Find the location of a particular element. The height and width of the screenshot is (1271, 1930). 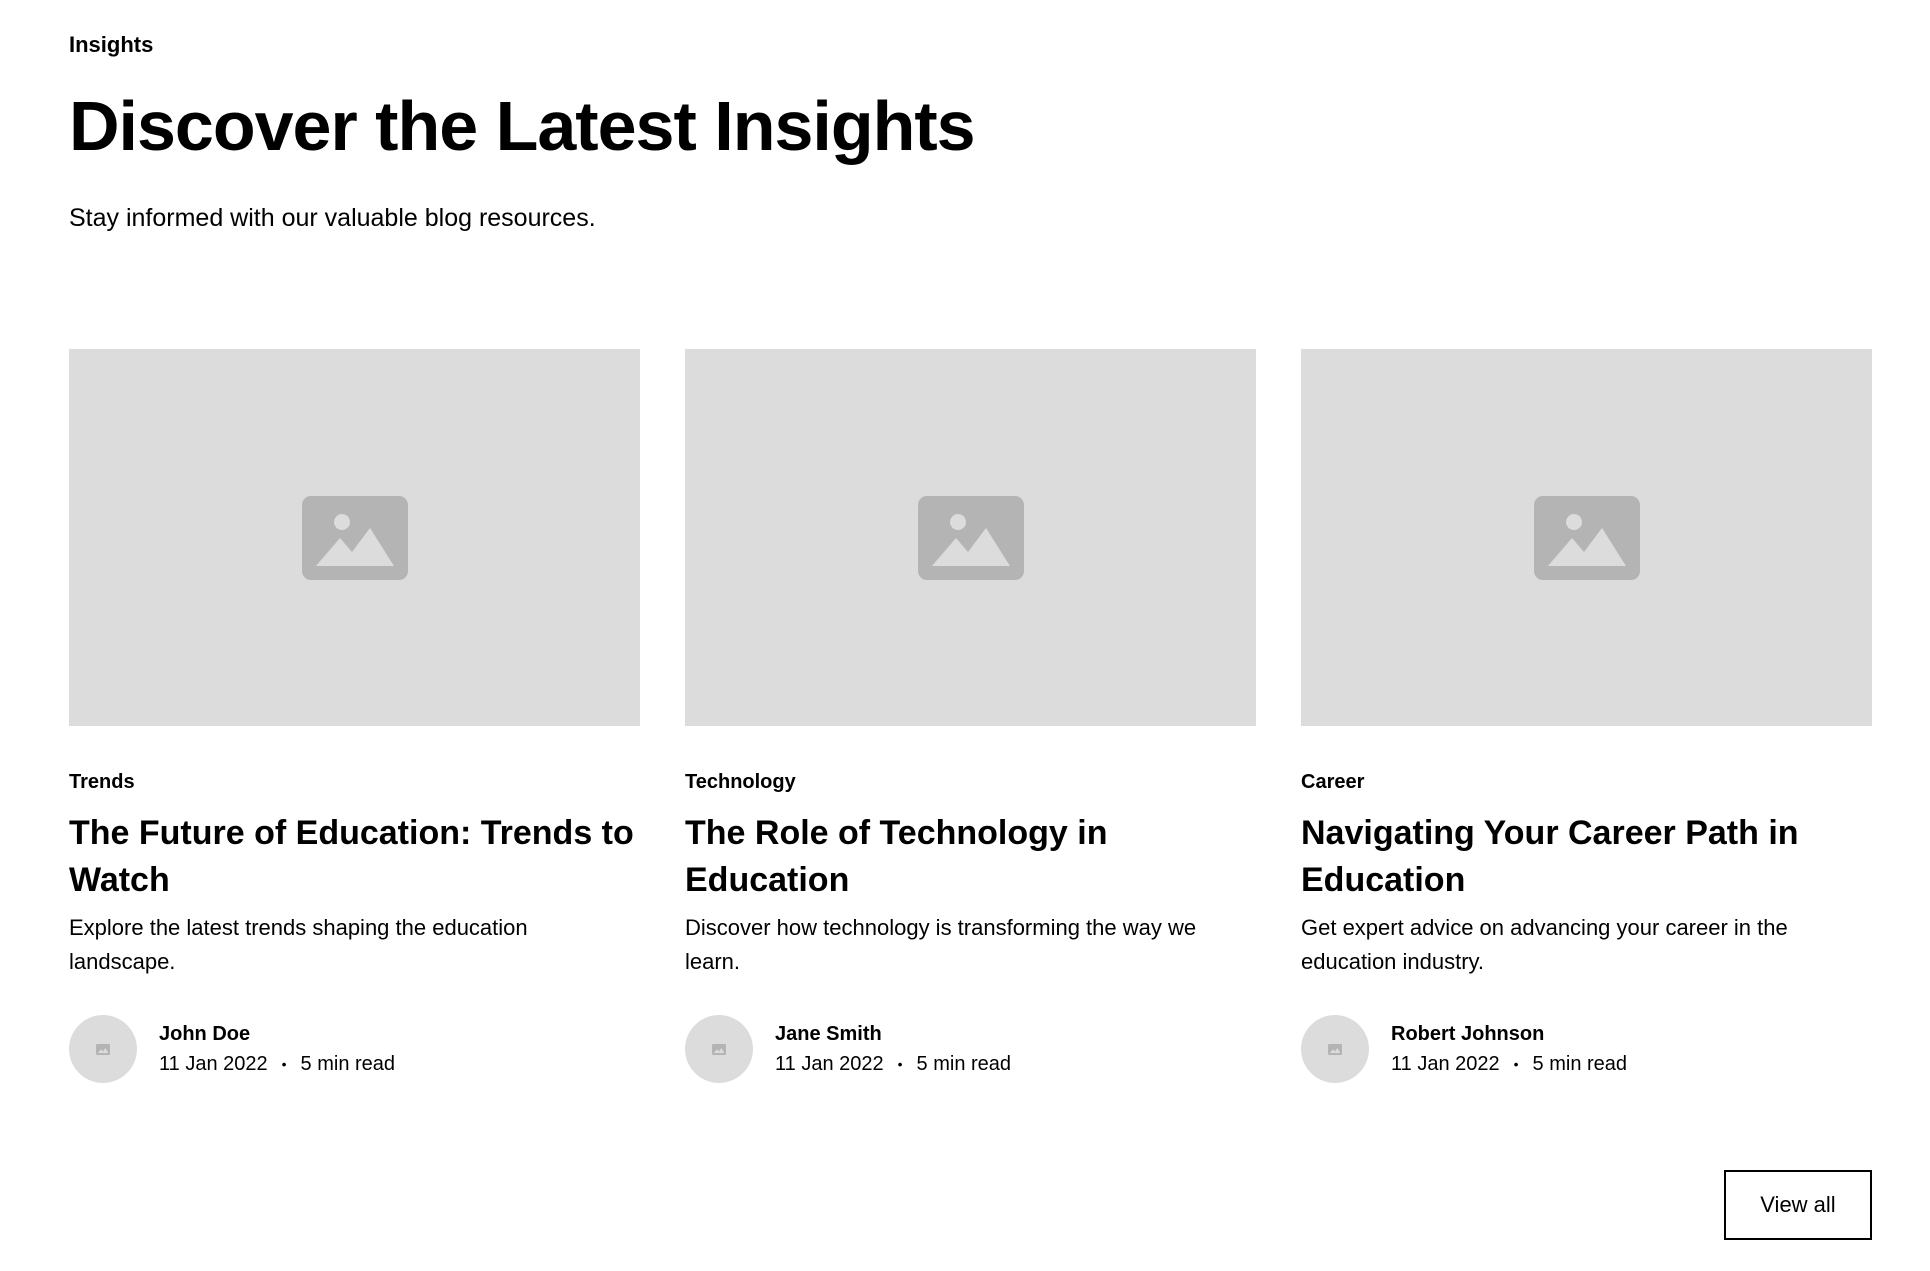

card-category: Technology is located at coordinates (740, 782).